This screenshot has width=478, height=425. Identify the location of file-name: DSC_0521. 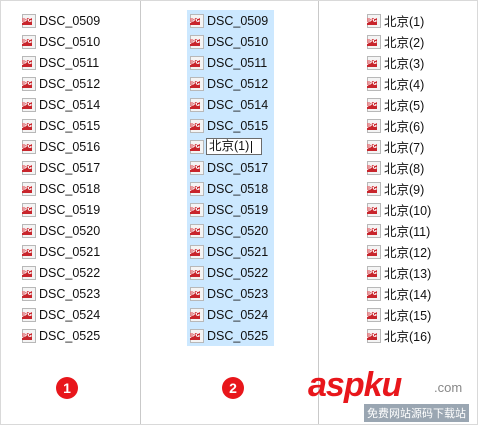
(70, 251).